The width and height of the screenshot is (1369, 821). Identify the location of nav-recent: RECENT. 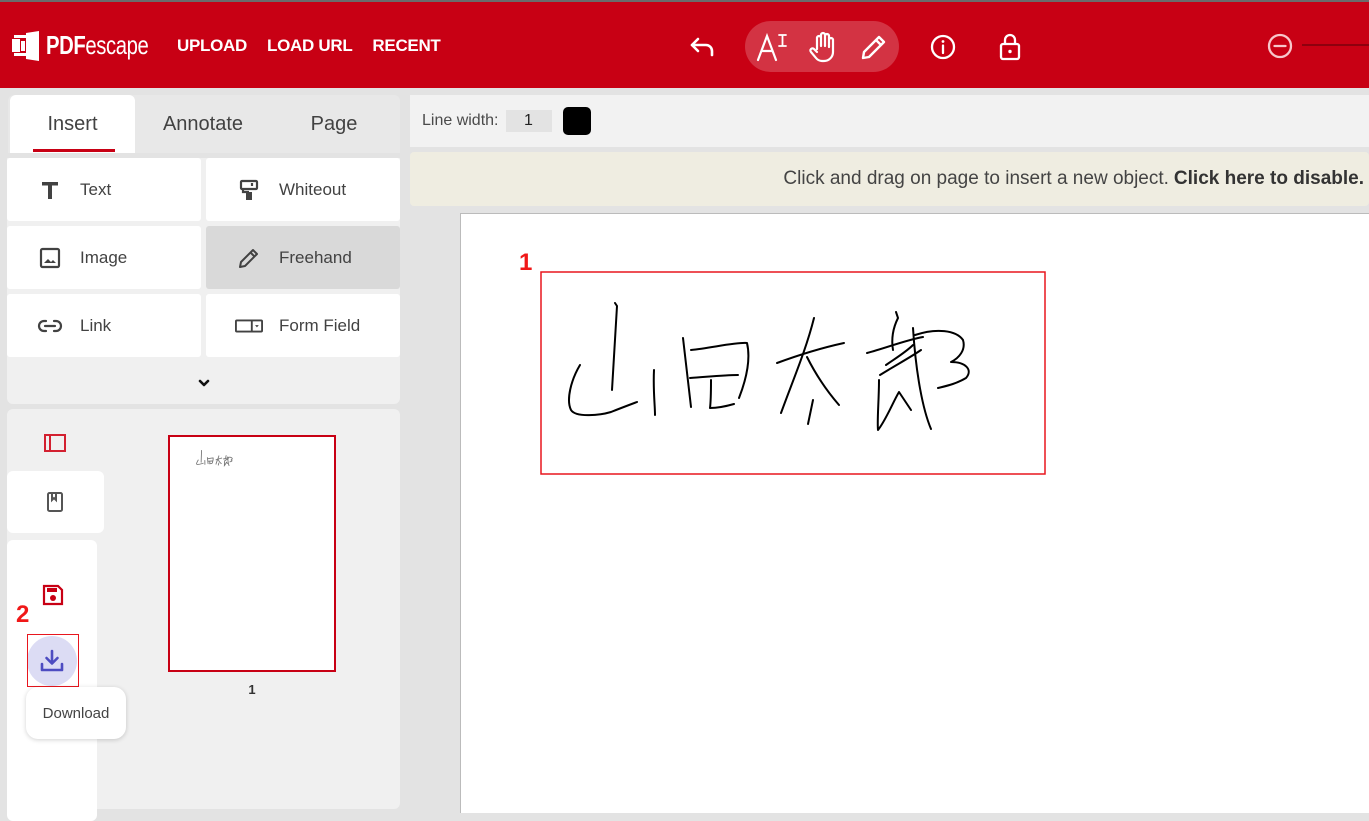
(406, 46).